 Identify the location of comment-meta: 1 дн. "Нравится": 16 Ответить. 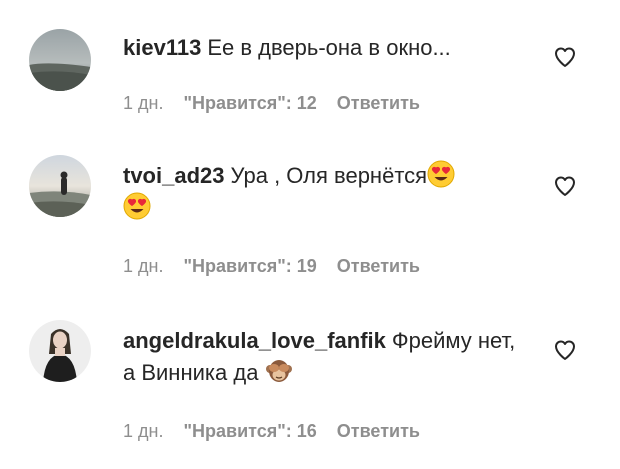
(281, 431).